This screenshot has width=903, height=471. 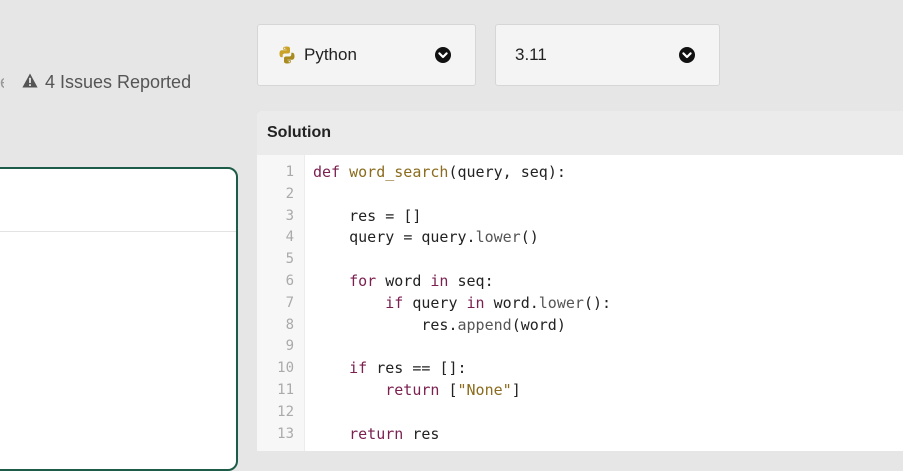 What do you see at coordinates (118, 81) in the screenshot?
I see `issues-label: 4 Issues Reported` at bounding box center [118, 81].